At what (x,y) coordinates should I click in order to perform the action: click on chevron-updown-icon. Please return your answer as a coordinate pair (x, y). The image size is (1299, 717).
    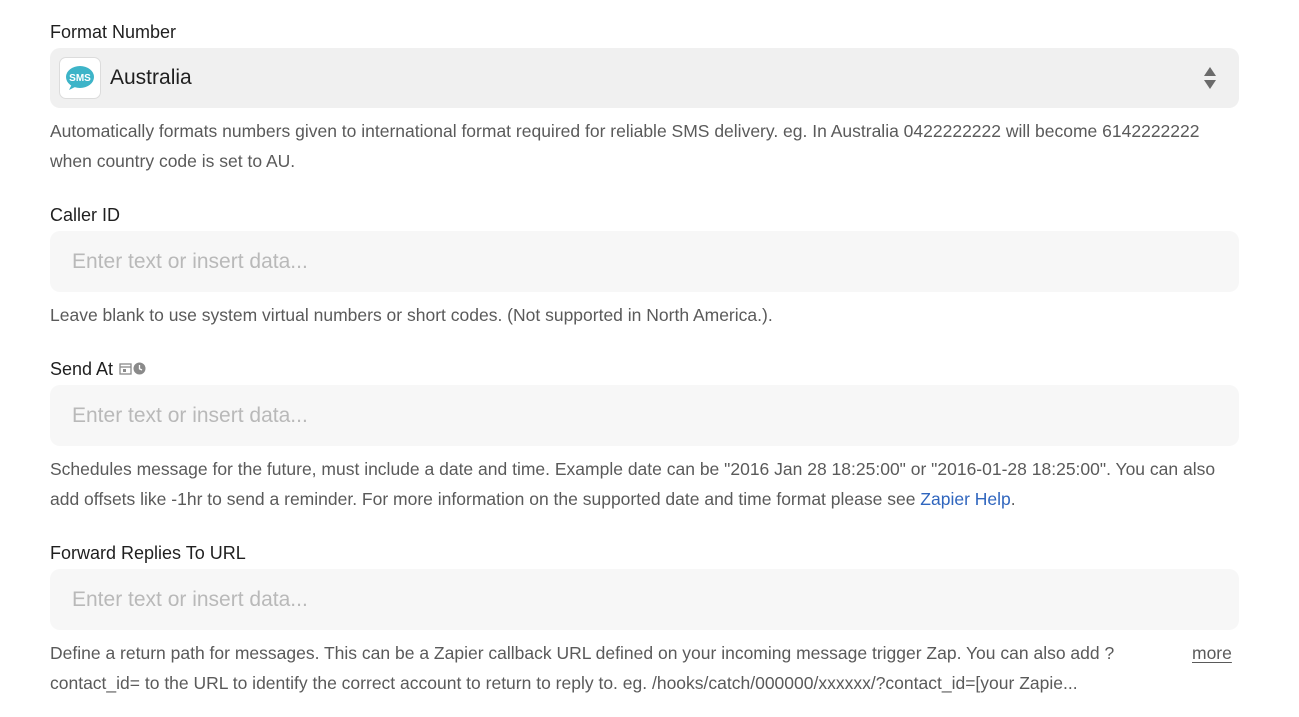
    Looking at the image, I should click on (1210, 78).